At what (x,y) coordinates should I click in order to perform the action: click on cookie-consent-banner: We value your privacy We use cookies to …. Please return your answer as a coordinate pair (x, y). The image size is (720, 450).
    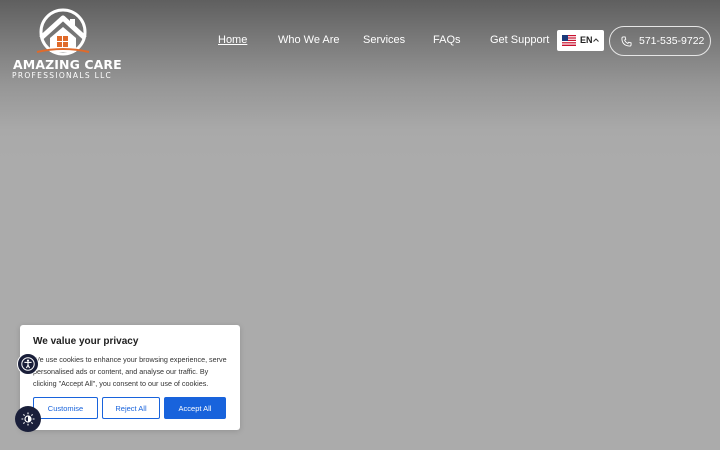
    Looking at the image, I should click on (130, 377).